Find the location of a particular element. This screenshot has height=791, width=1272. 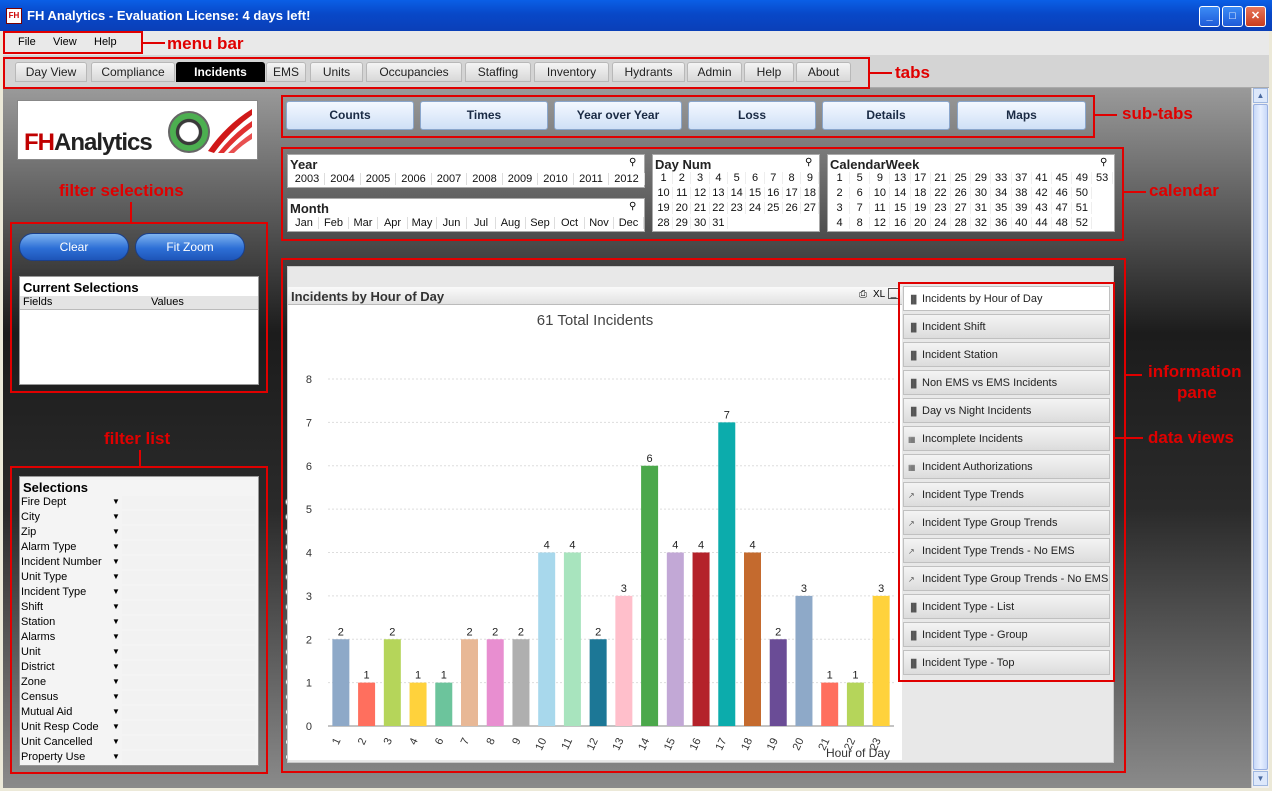

calendar-week-cell: 9 is located at coordinates (880, 178).